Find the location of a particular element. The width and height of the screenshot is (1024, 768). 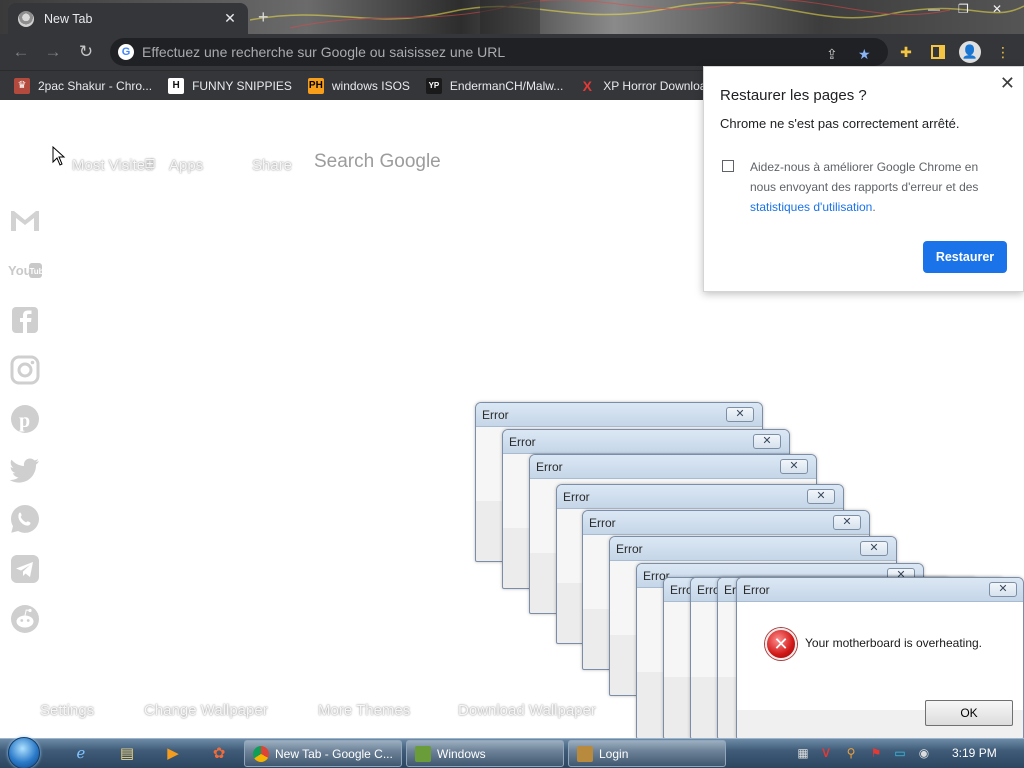

instagram-icon is located at coordinates (25, 370).